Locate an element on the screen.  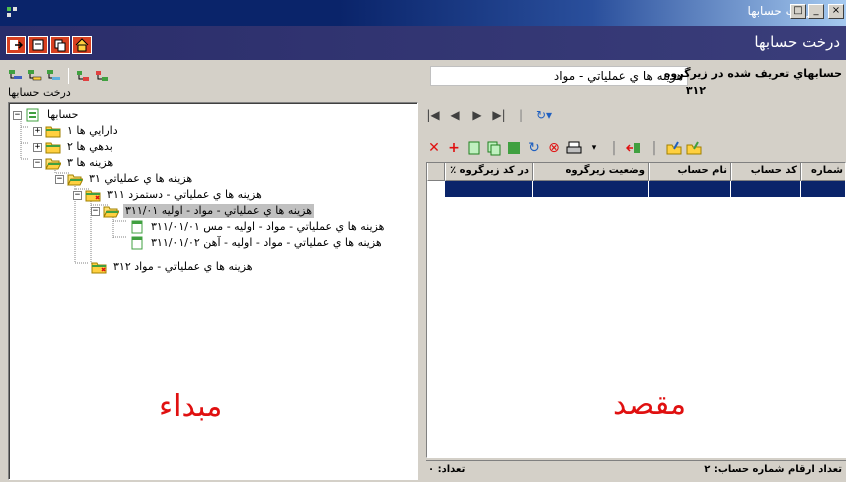
account-digits-info: تعداد ارقام شماره حساب: ۲ is located at coordinates (773, 469).